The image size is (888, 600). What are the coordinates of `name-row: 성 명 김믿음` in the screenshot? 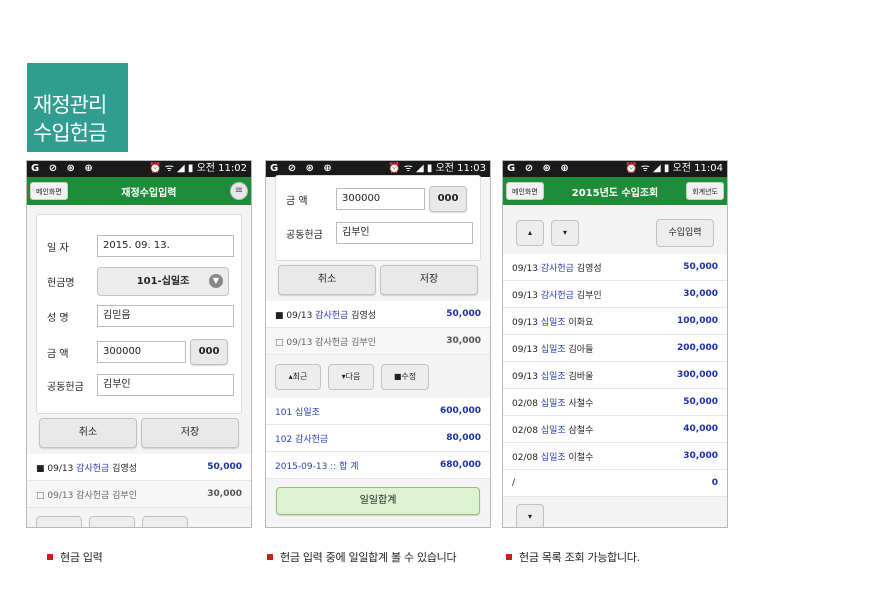 It's located at (140, 316).